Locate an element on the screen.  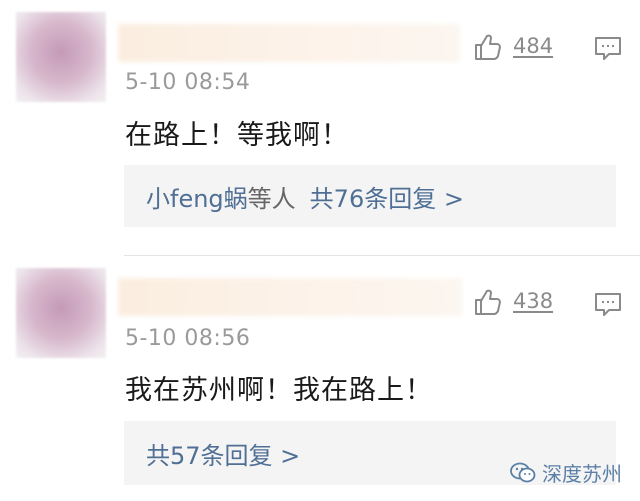
watermark: 深度苏州 is located at coordinates (566, 472).